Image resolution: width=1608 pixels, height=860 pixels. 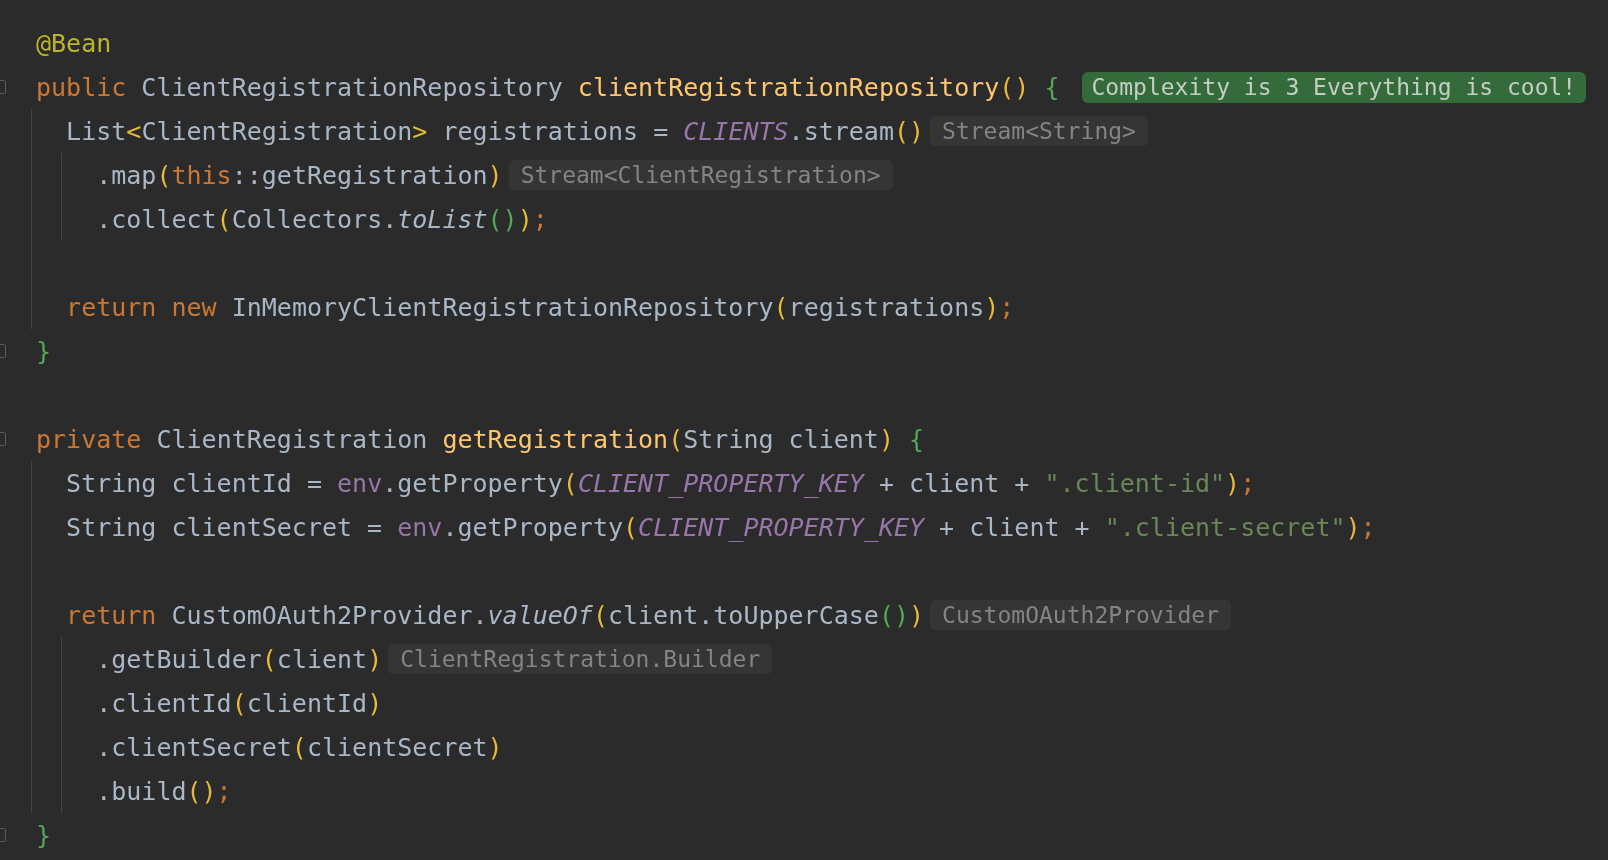 I want to click on code-line: public ClientRegistrationRepository clientRegistrationRepository() {, so click(x=548, y=87).